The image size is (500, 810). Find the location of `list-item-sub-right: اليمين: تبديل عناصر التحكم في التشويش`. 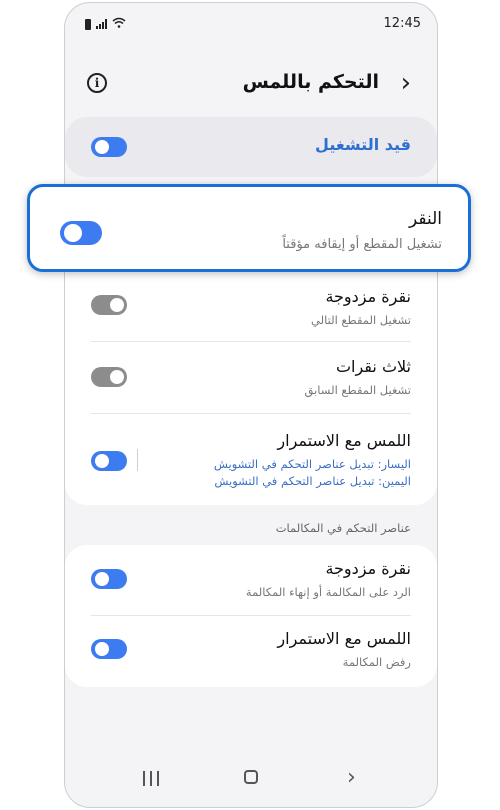

list-item-sub-right: اليمين: تبديل عناصر التحكم في التشويش is located at coordinates (312, 481).